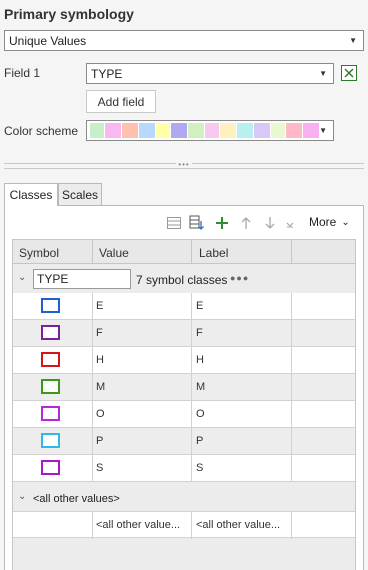 The image size is (368, 570). What do you see at coordinates (53, 279) in the screenshot?
I see `group-field-value: TYPE` at bounding box center [53, 279].